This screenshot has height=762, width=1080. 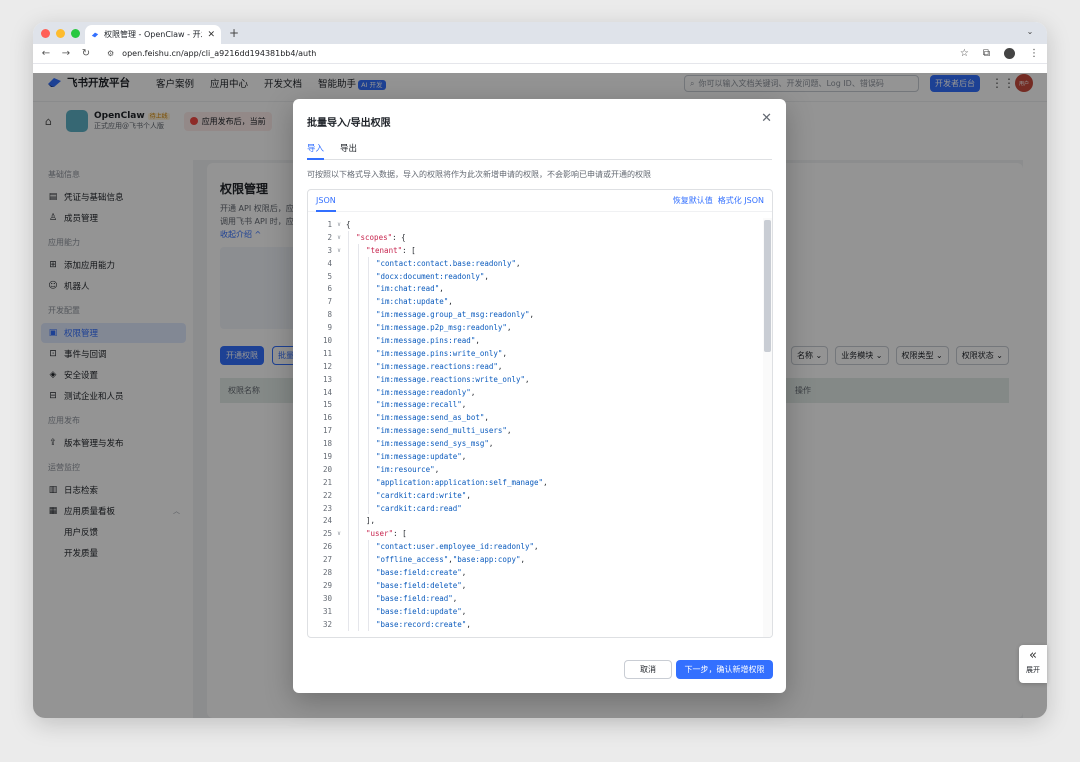 I want to click on line-number: 7, so click(x=329, y=302).